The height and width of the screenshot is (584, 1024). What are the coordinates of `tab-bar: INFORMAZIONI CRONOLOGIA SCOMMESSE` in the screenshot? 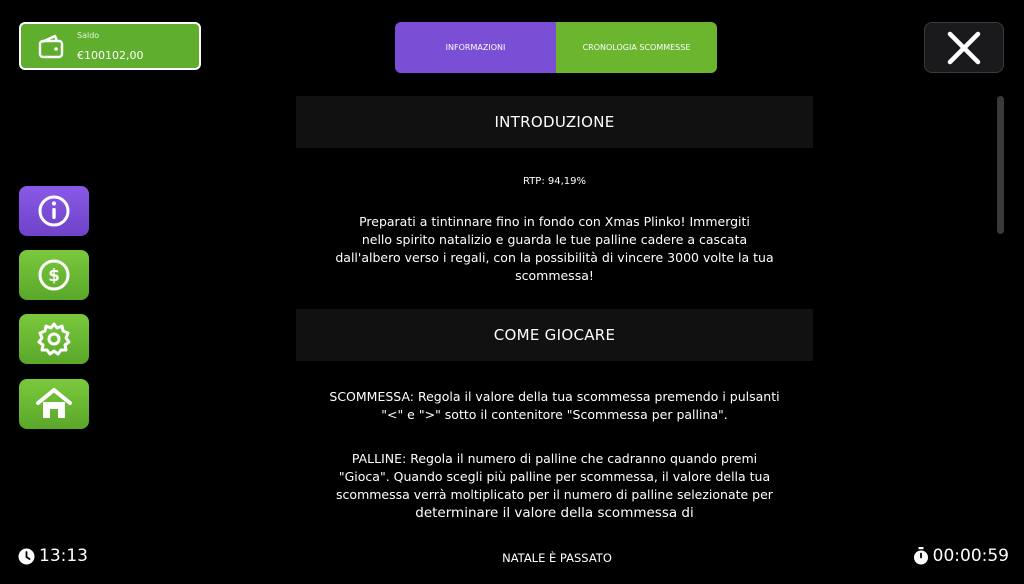 It's located at (556, 47).